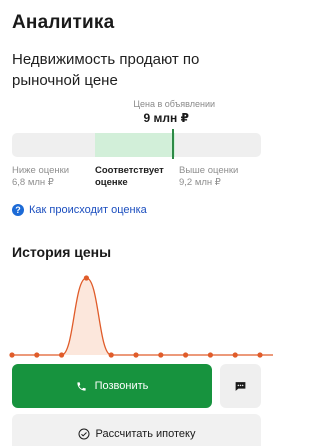 Image resolution: width=320 pixels, height=446 pixels. I want to click on price-history-line, so click(142, 316).